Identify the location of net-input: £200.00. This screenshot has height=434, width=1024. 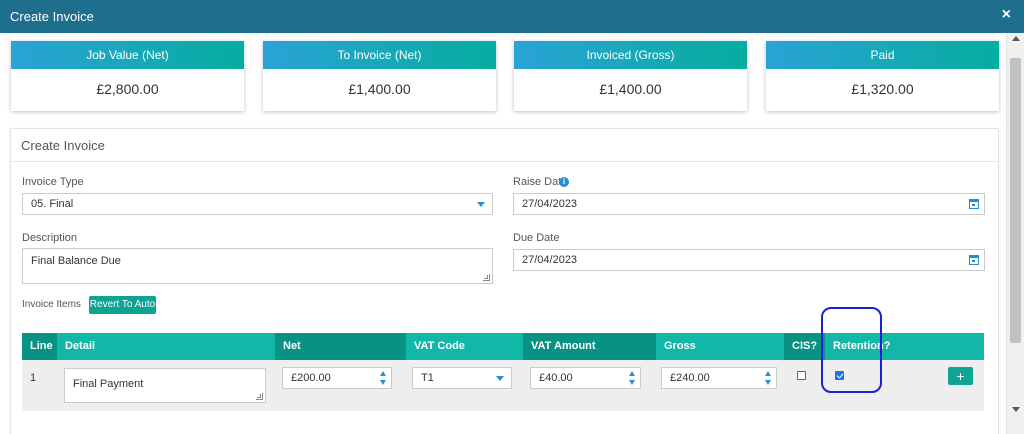
(337, 378).